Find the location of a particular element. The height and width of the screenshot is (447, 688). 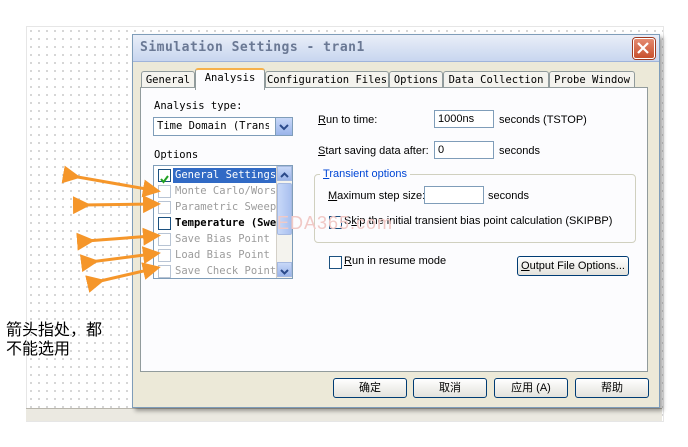

annotation-note: 箭头指处，都 不能选用 is located at coordinates (70, 339).